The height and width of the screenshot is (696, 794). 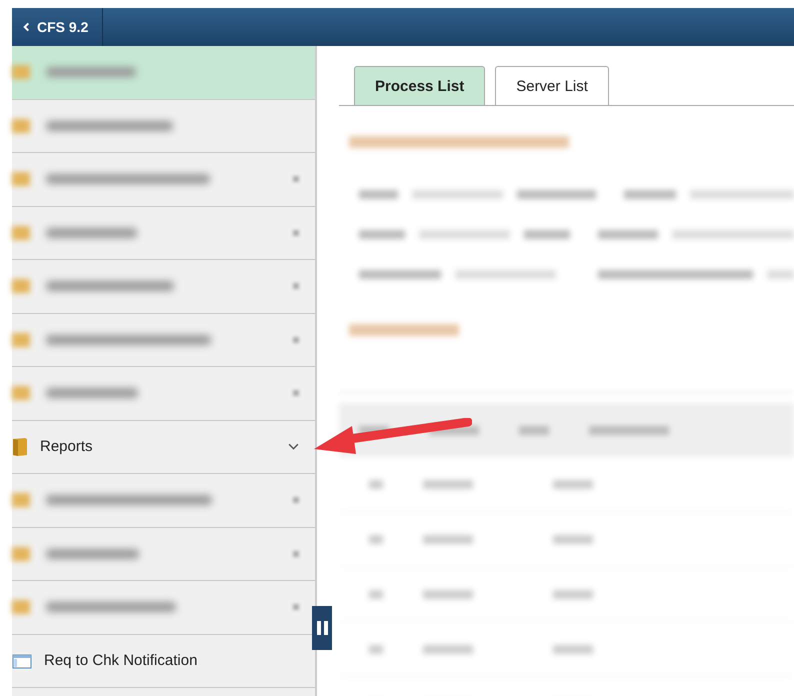 What do you see at coordinates (22, 660) in the screenshot?
I see `window-icon` at bounding box center [22, 660].